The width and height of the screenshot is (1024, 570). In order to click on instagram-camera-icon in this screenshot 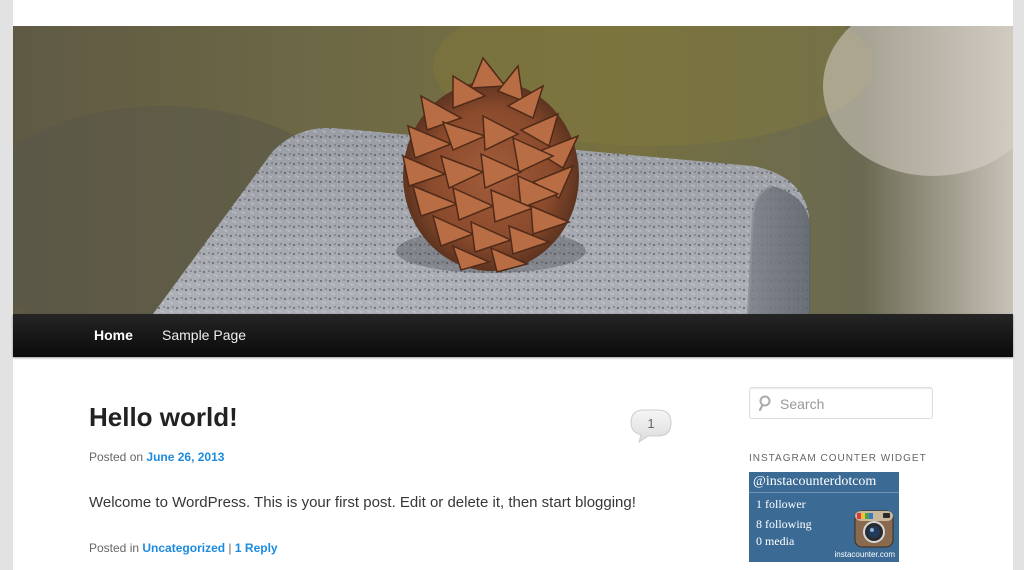, I will do `click(874, 531)`.